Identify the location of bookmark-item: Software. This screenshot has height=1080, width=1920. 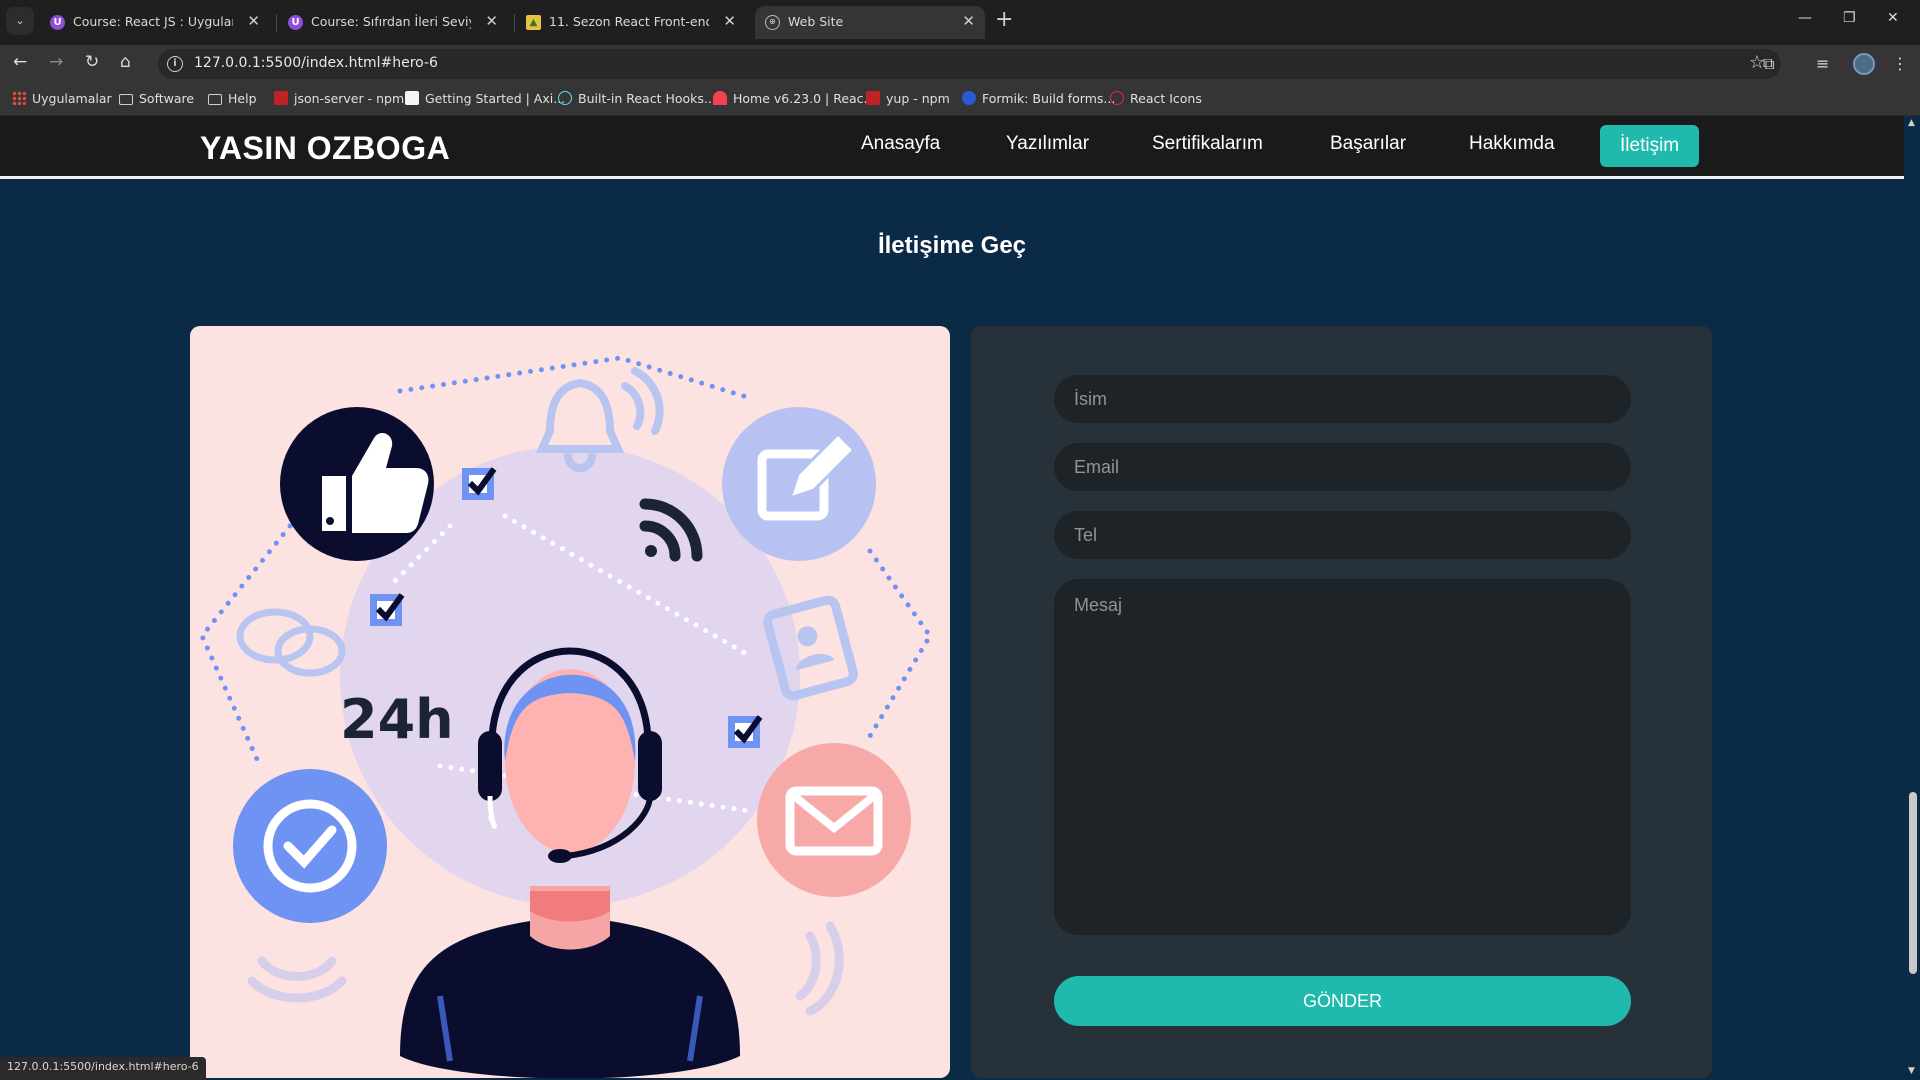
(156, 98).